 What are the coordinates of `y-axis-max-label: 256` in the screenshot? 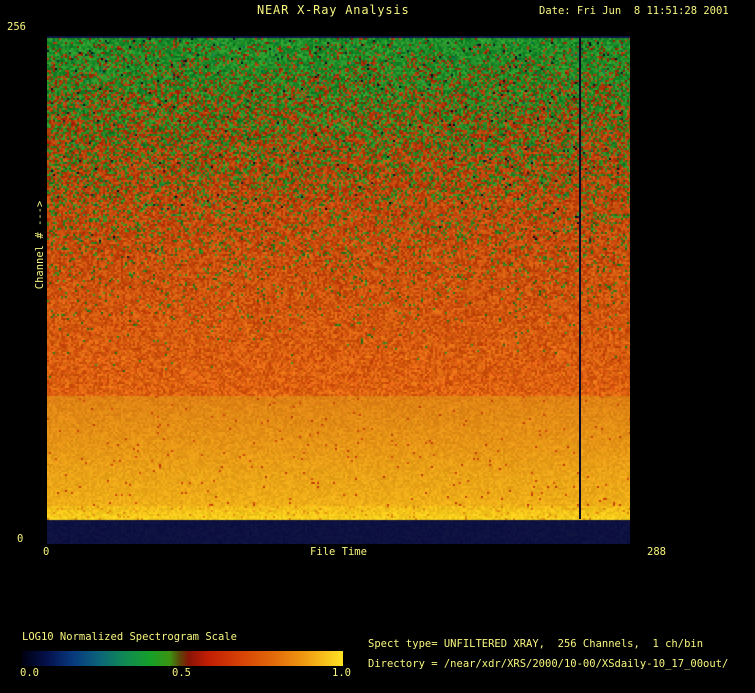 It's located at (16, 27).